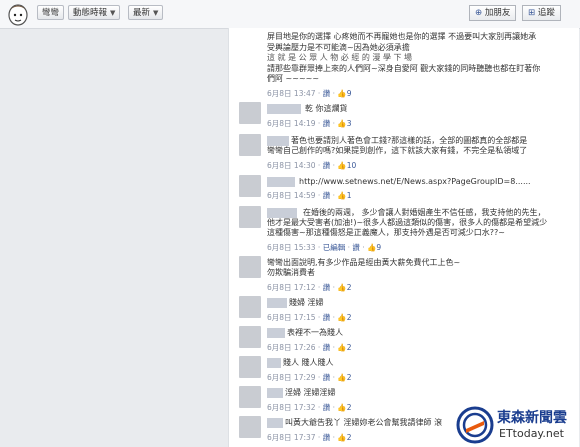  Describe the element at coordinates (493, 13) in the screenshot. I see `add-friend-button: ⊕ 加朋友` at that location.